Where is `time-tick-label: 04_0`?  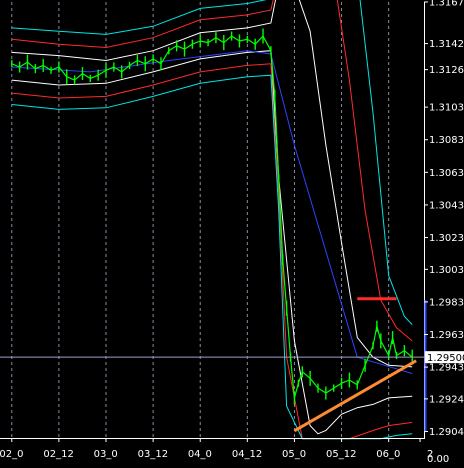
time-tick-label: 04_0 is located at coordinates (200, 454).